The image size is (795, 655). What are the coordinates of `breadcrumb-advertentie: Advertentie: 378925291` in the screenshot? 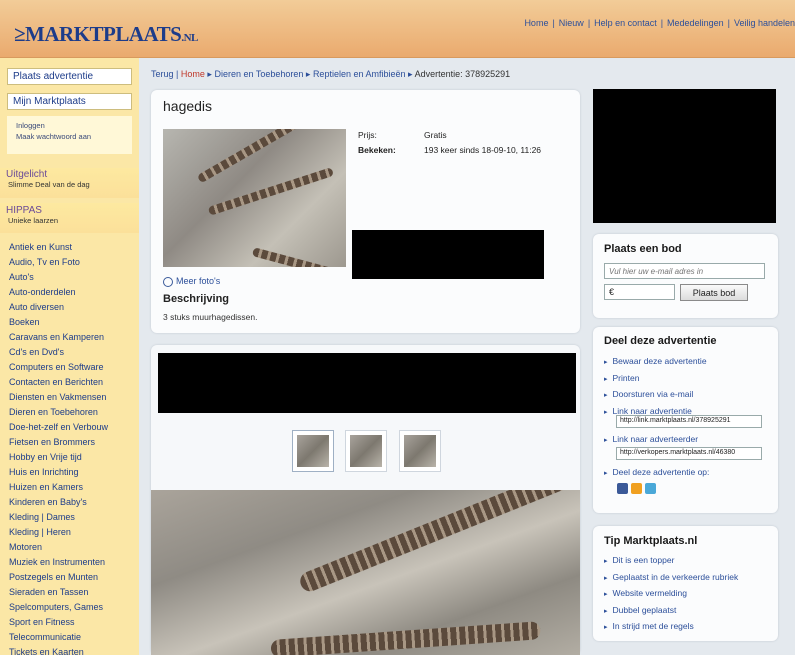 It's located at (462, 74).